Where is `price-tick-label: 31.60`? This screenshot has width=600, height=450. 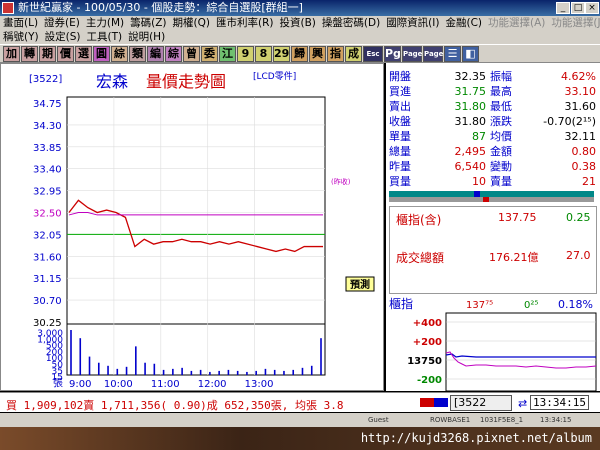 price-tick-label: 31.60 is located at coordinates (47, 257).